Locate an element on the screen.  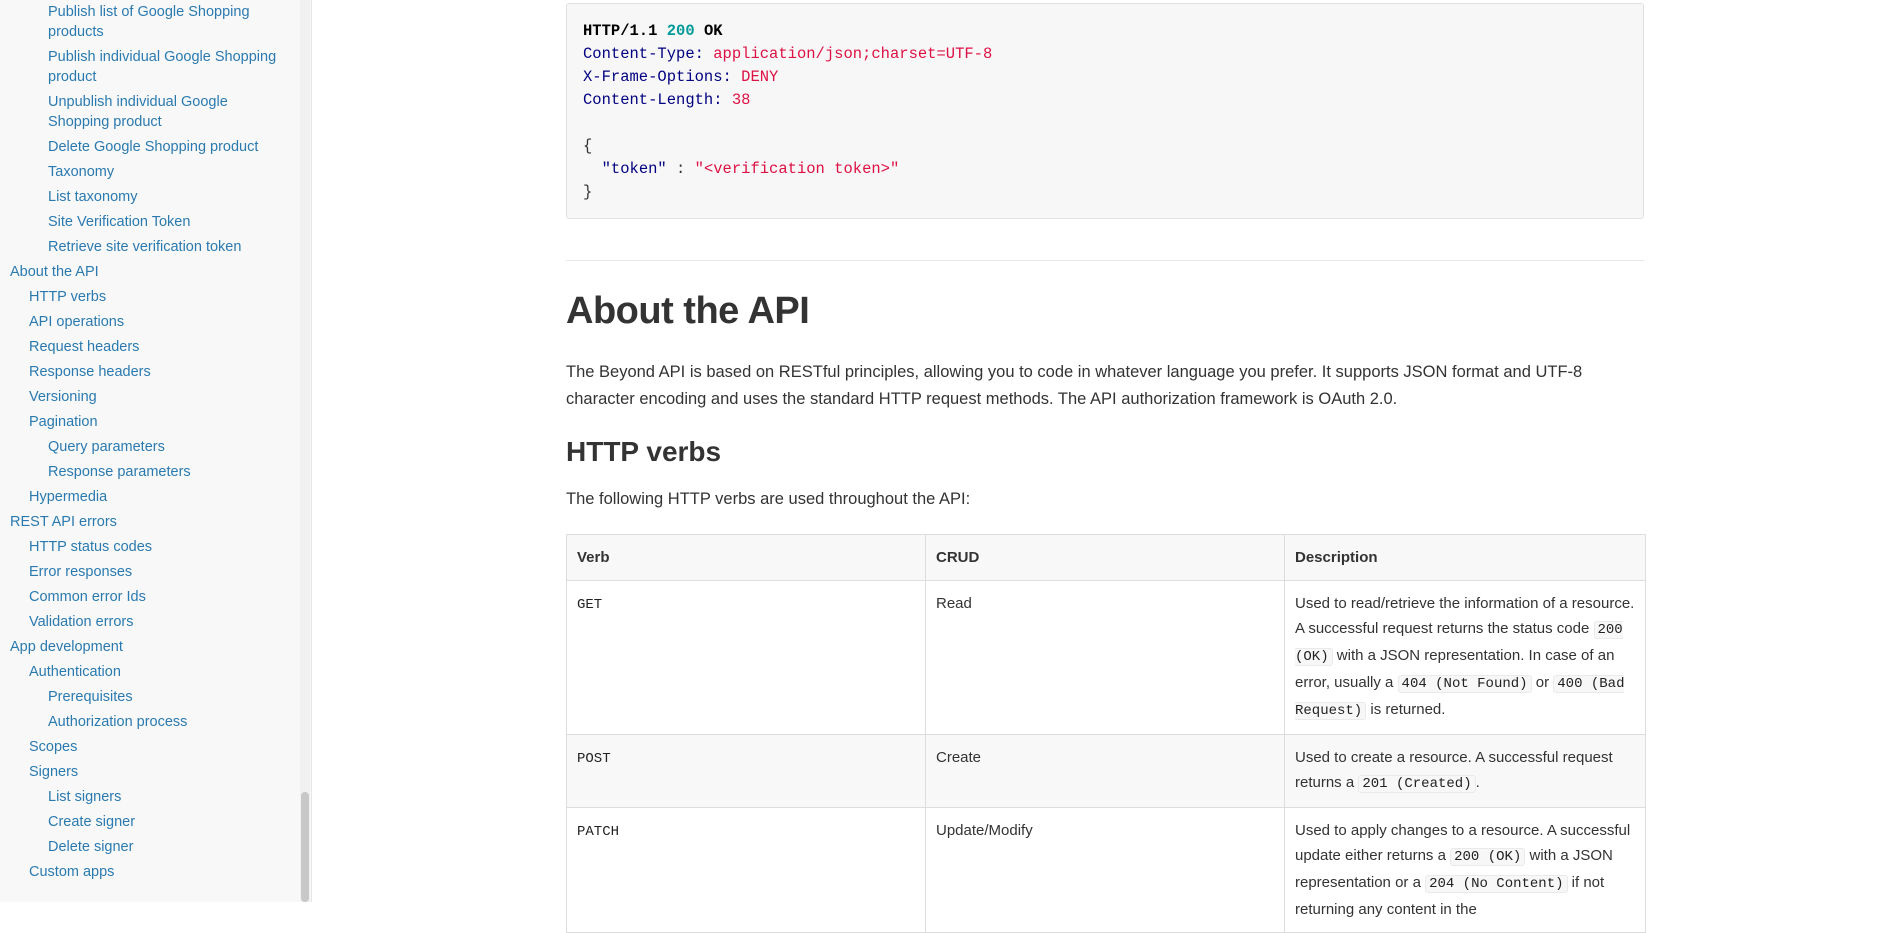
table-header-crud: CRUD is located at coordinates (1105, 557).